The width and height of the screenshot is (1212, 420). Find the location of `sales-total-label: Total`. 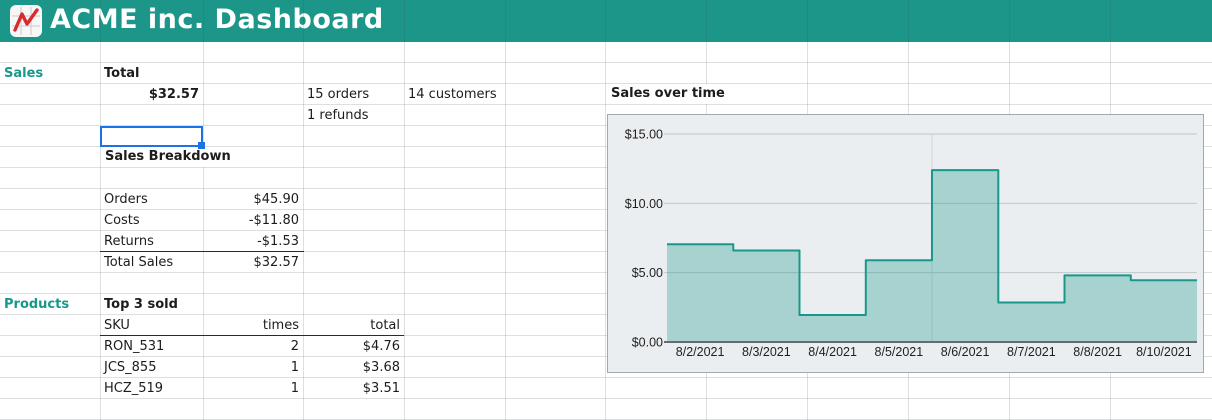

sales-total-label: Total is located at coordinates (151, 73).